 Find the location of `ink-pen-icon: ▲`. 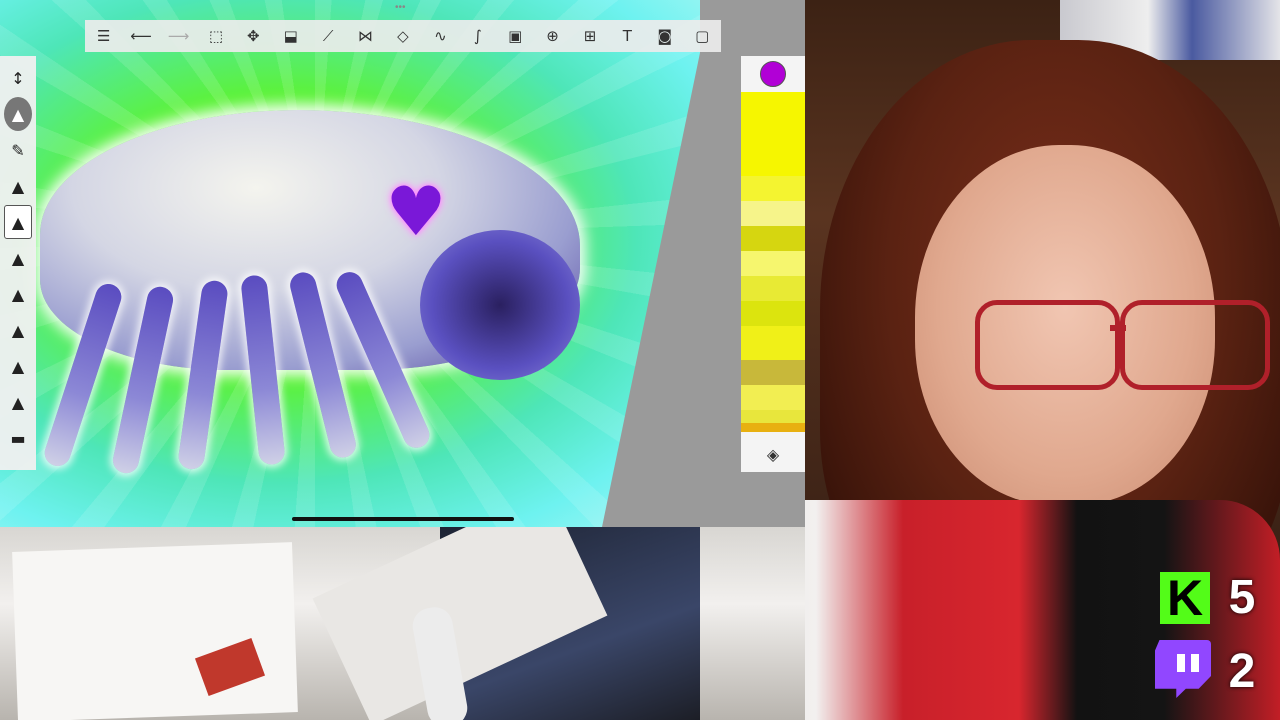

ink-pen-icon: ▲ is located at coordinates (18, 222).